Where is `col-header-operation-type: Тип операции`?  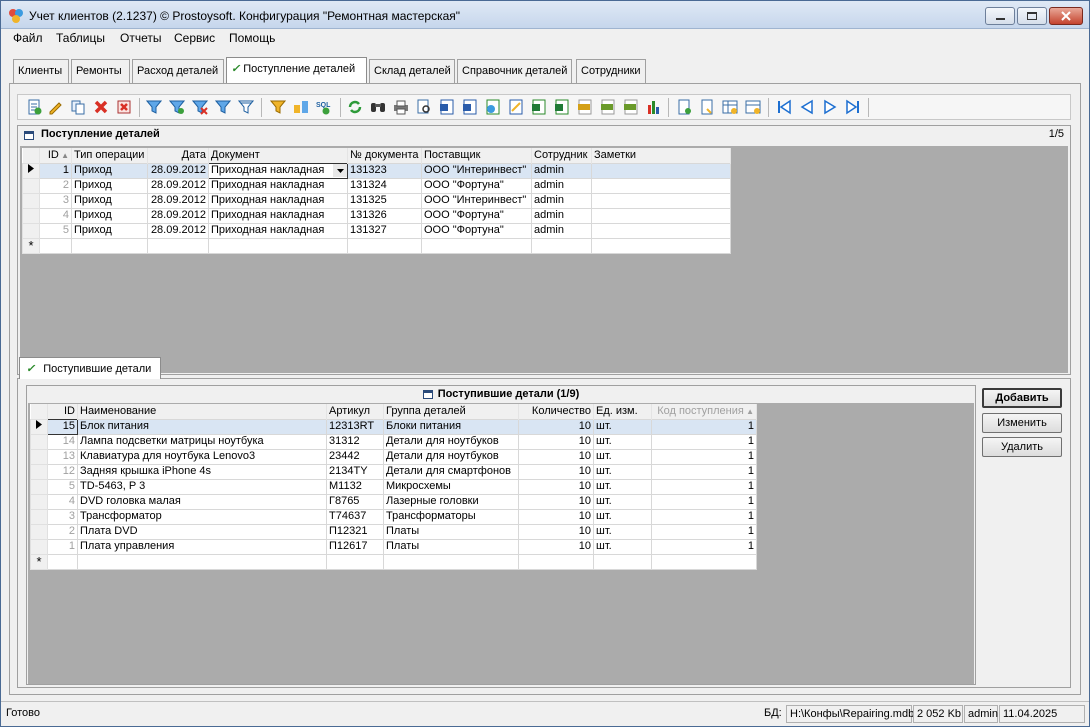 col-header-operation-type: Тип операции is located at coordinates (109, 155).